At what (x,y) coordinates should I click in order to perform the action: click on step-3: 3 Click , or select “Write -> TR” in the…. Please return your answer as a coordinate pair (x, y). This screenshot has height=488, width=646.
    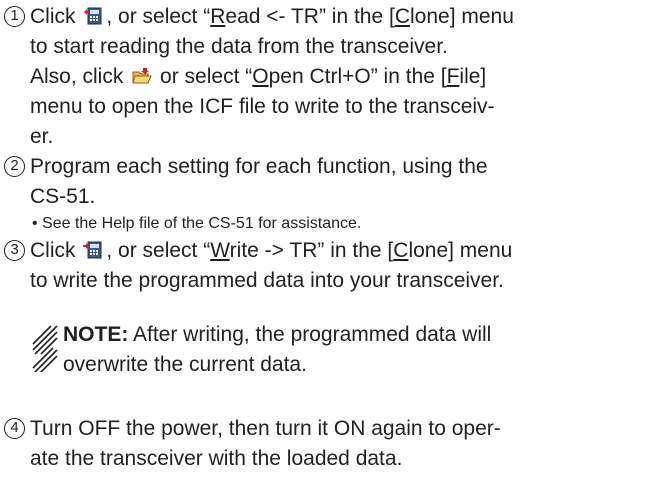
    Looking at the image, I should click on (324, 266).